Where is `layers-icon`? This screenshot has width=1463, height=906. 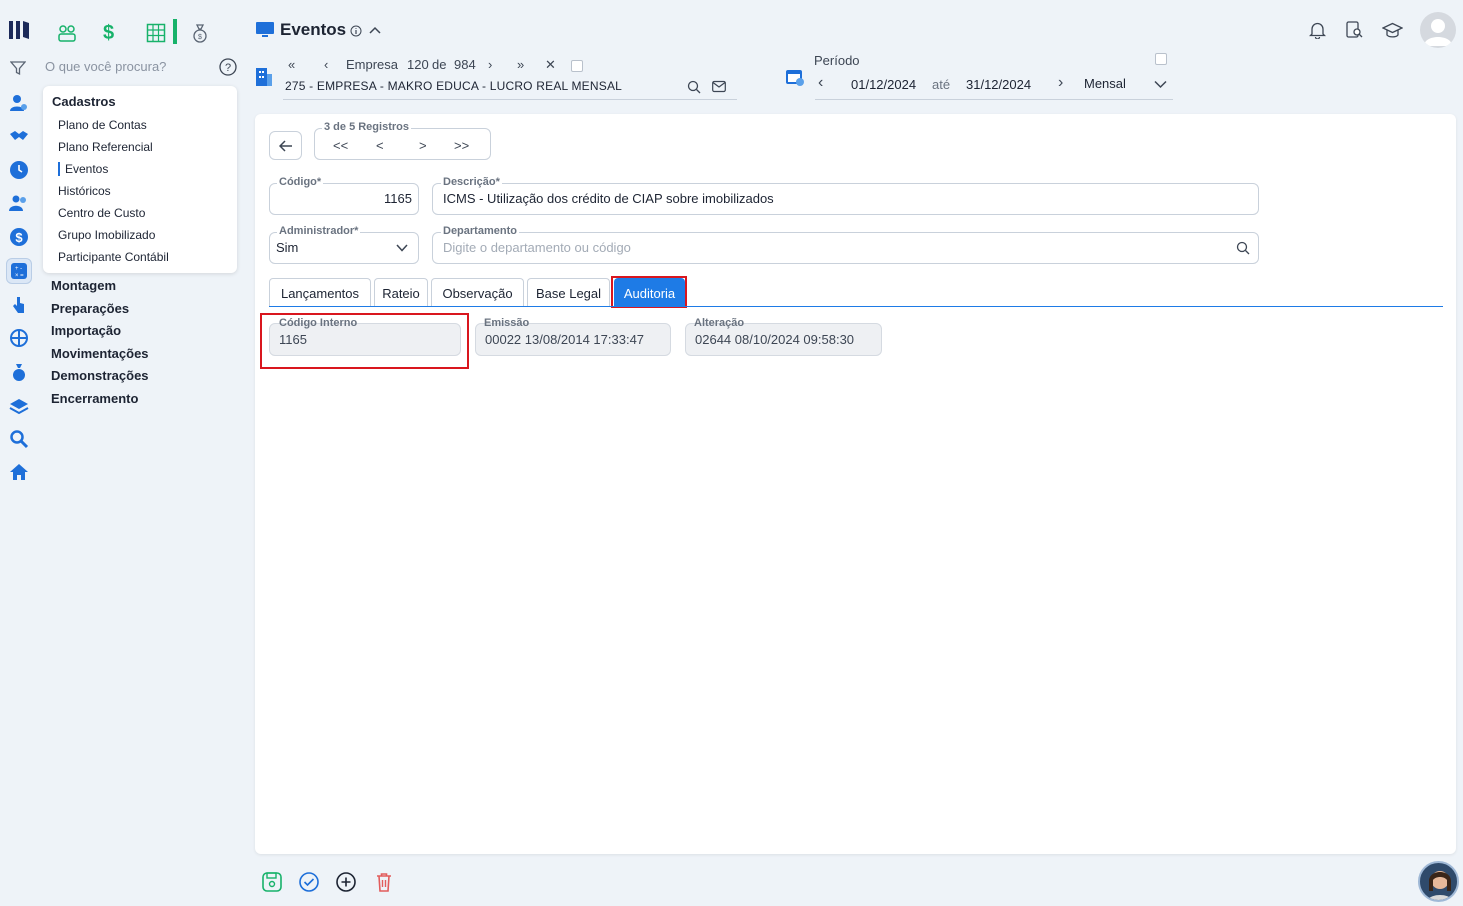 layers-icon is located at coordinates (19, 406).